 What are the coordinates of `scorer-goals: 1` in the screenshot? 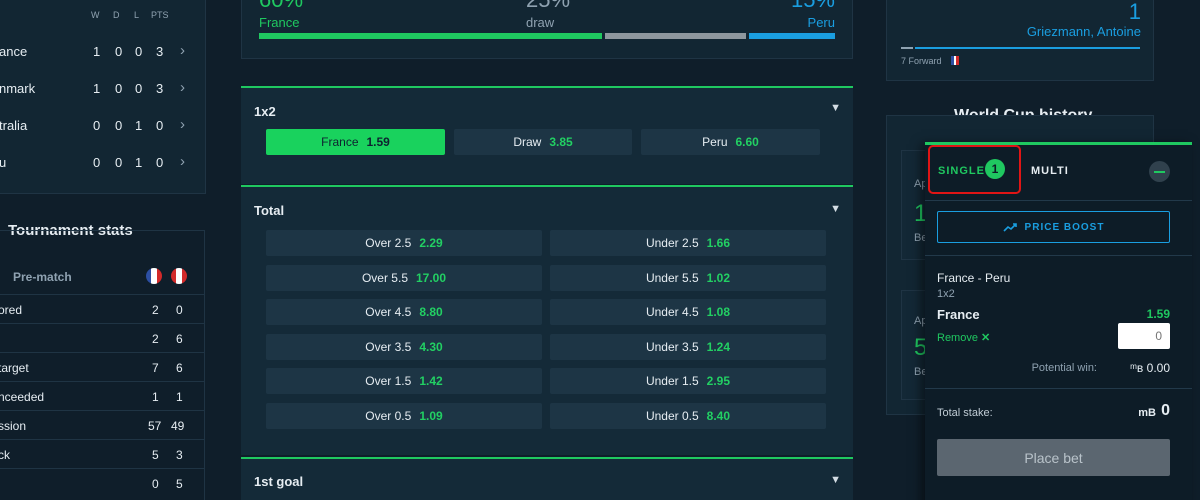 It's located at (1134, 12).